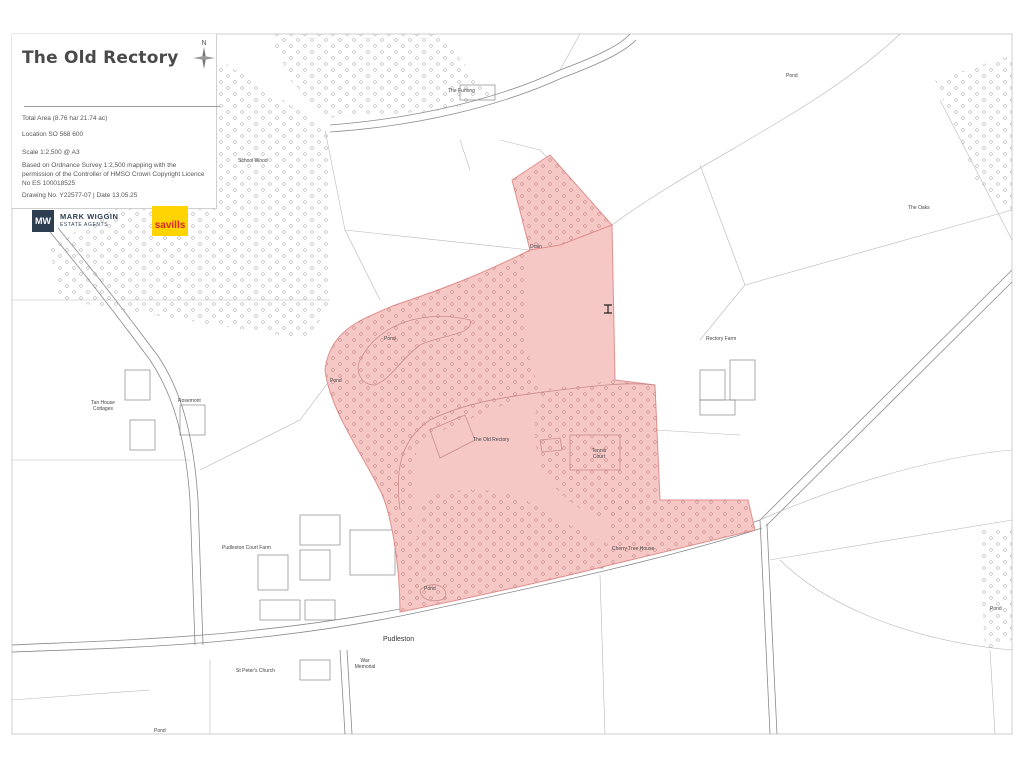  I want to click on savills-logo: savills, so click(170, 221).